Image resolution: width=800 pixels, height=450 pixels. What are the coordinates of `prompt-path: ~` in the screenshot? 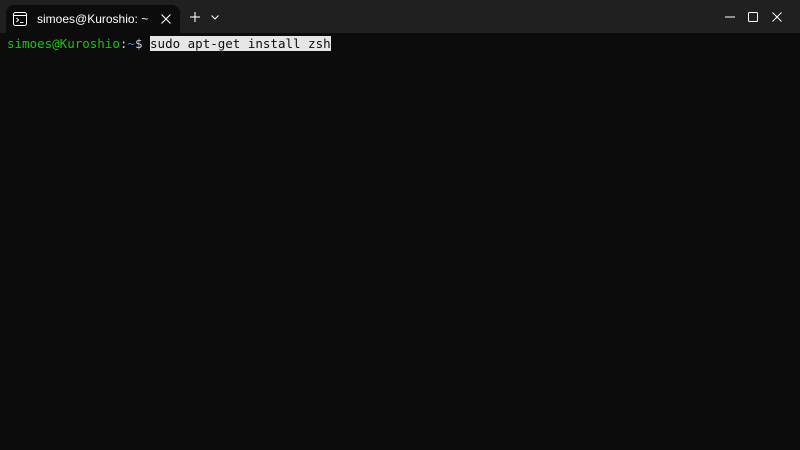 It's located at (131, 43).